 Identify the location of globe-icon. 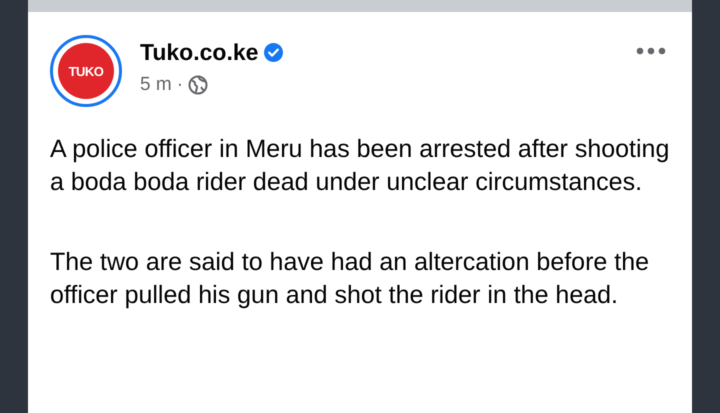
(198, 85).